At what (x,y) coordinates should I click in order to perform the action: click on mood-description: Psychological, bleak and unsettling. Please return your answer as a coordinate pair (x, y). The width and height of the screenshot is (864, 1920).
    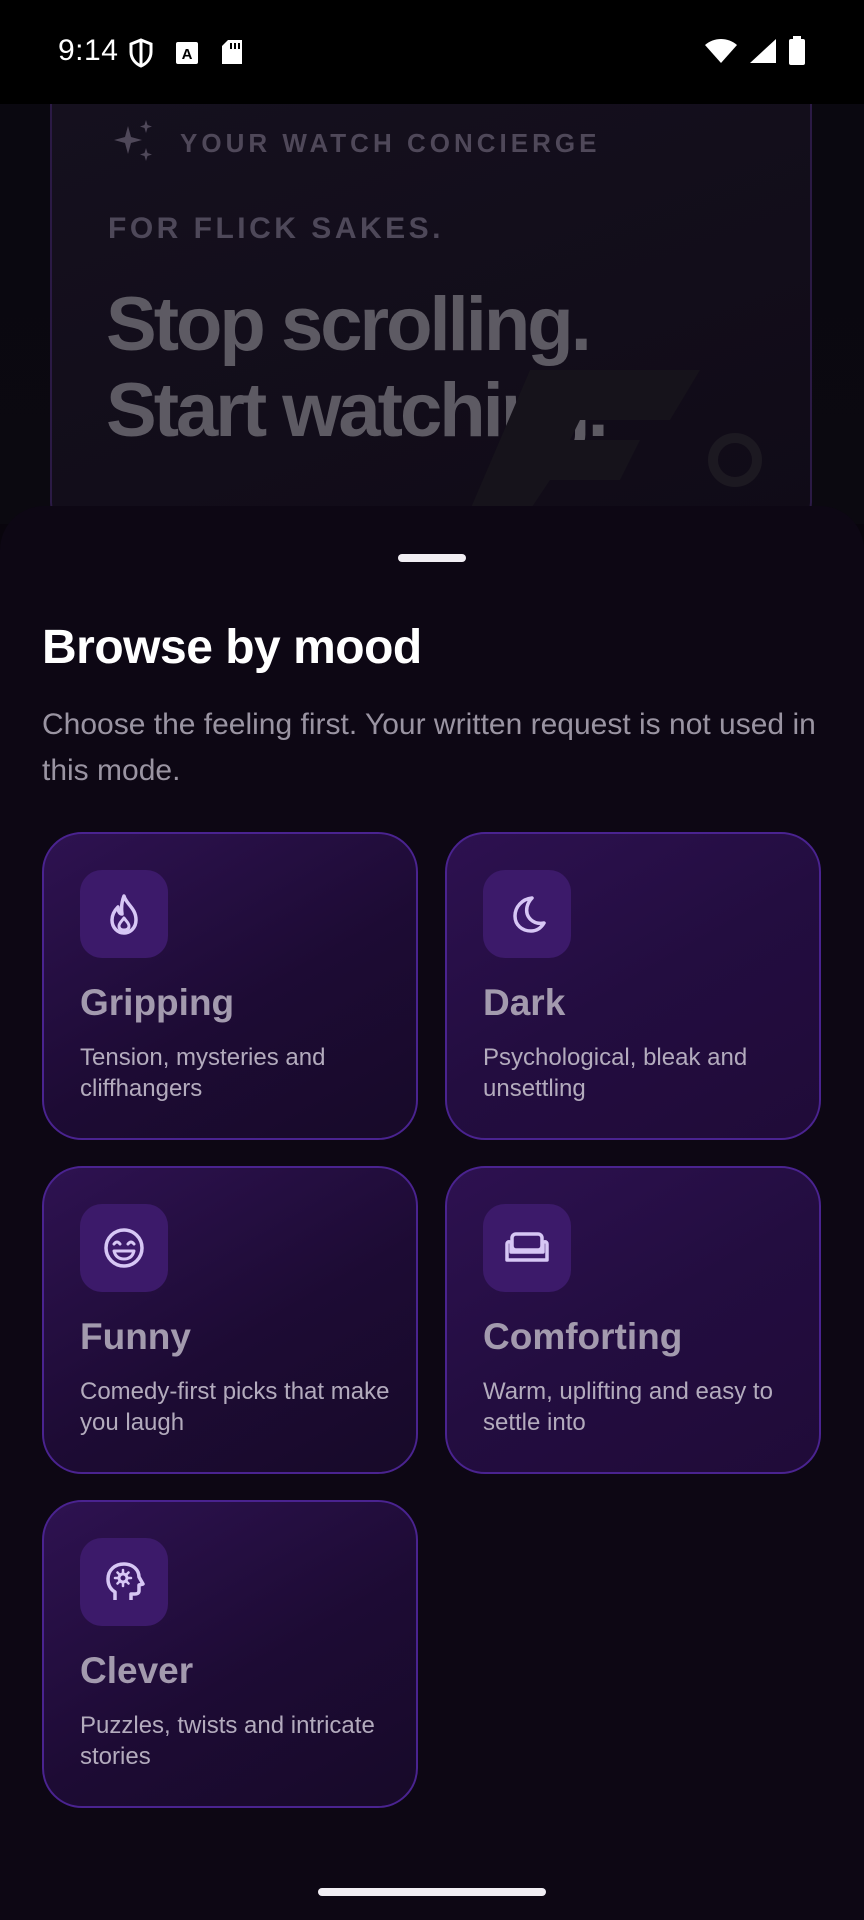
    Looking at the image, I should click on (615, 1073).